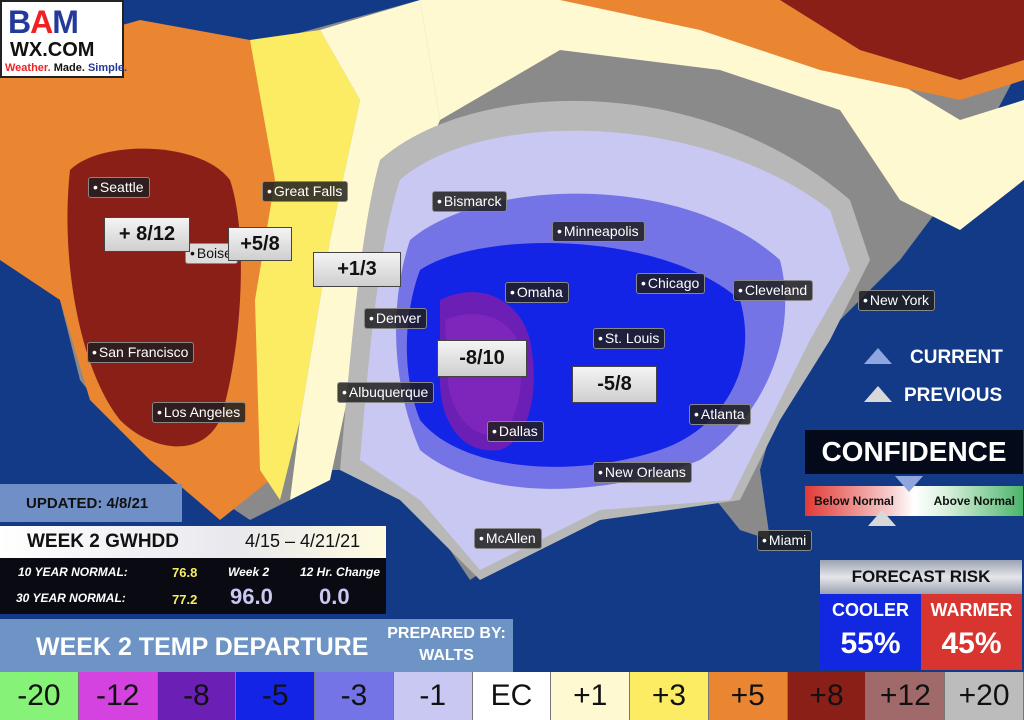 The height and width of the screenshot is (720, 1024). I want to click on departure-label-southeast: -5/8, so click(614, 384).